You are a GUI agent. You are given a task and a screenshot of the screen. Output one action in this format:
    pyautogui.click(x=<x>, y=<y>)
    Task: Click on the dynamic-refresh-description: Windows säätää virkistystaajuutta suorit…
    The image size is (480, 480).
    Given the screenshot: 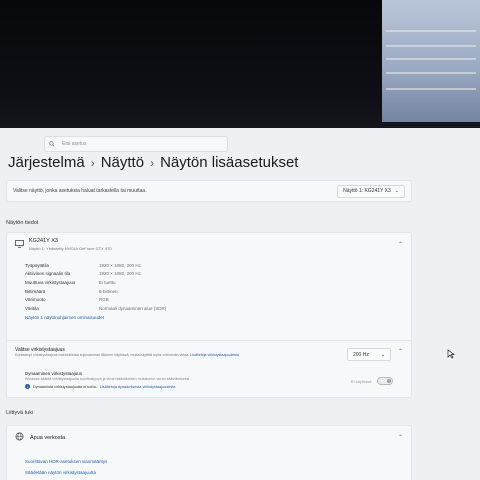 What is the action you would take?
    pyautogui.click(x=108, y=379)
    